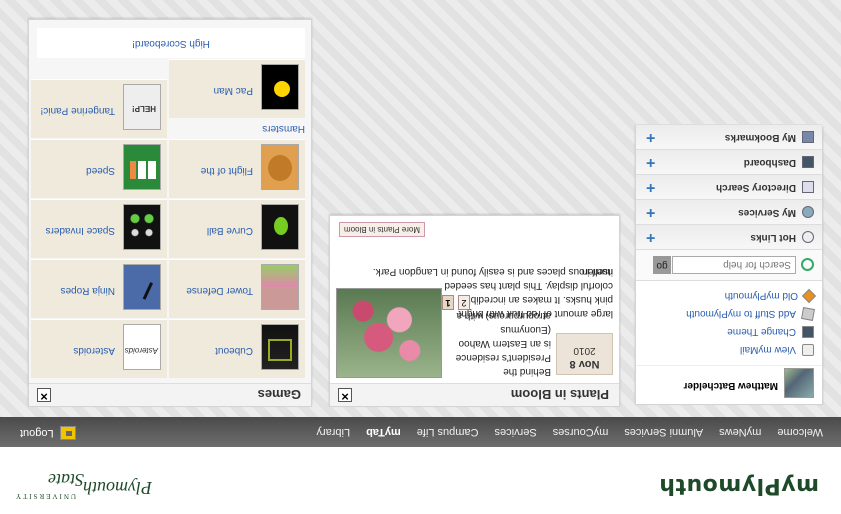  I want to click on games-title: Games, so click(279, 394).